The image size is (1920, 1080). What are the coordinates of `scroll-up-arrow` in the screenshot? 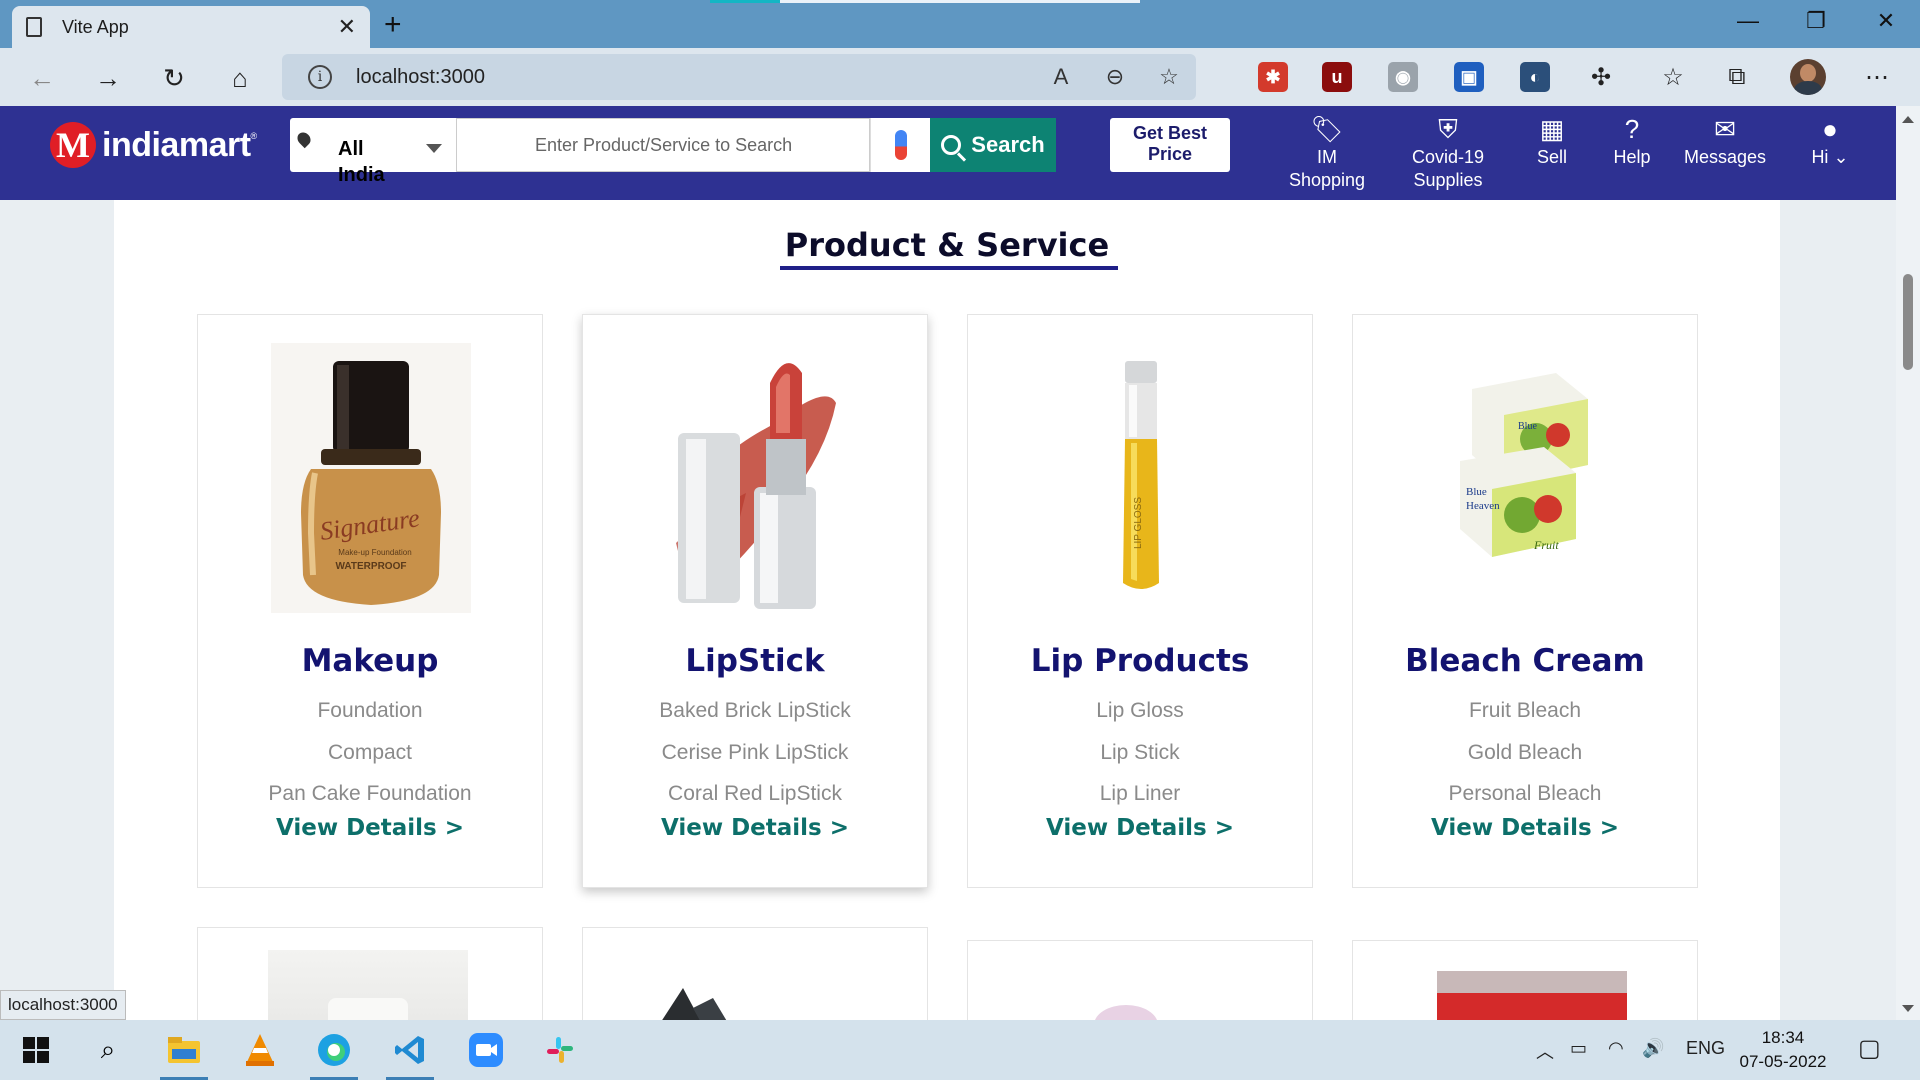 It's located at (1908, 119).